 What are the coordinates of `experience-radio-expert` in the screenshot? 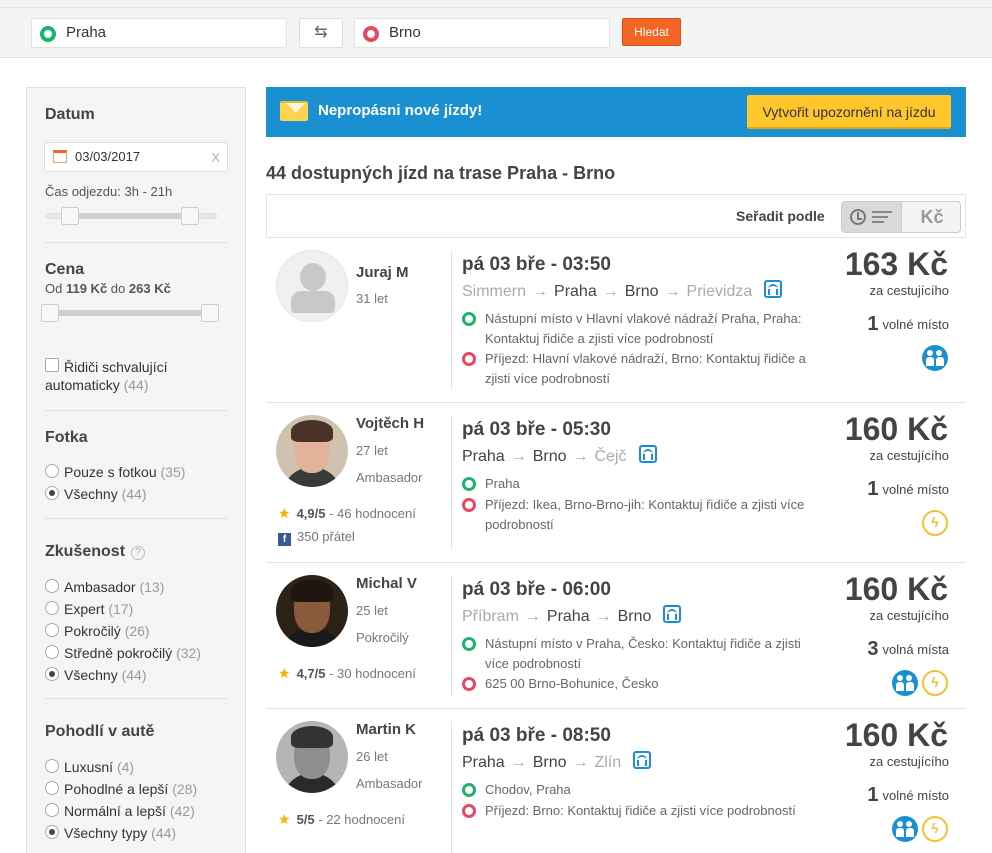 It's located at (52, 608).